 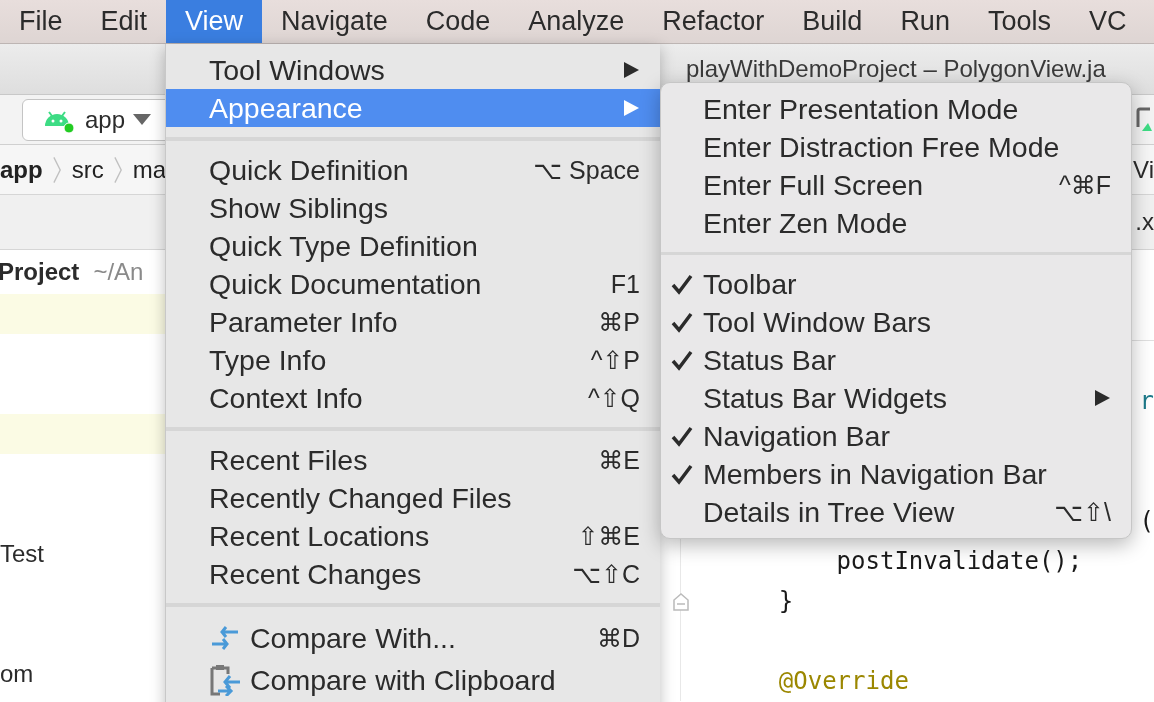 What do you see at coordinates (1146, 521) in the screenshot?
I see `code-line: (` at bounding box center [1146, 521].